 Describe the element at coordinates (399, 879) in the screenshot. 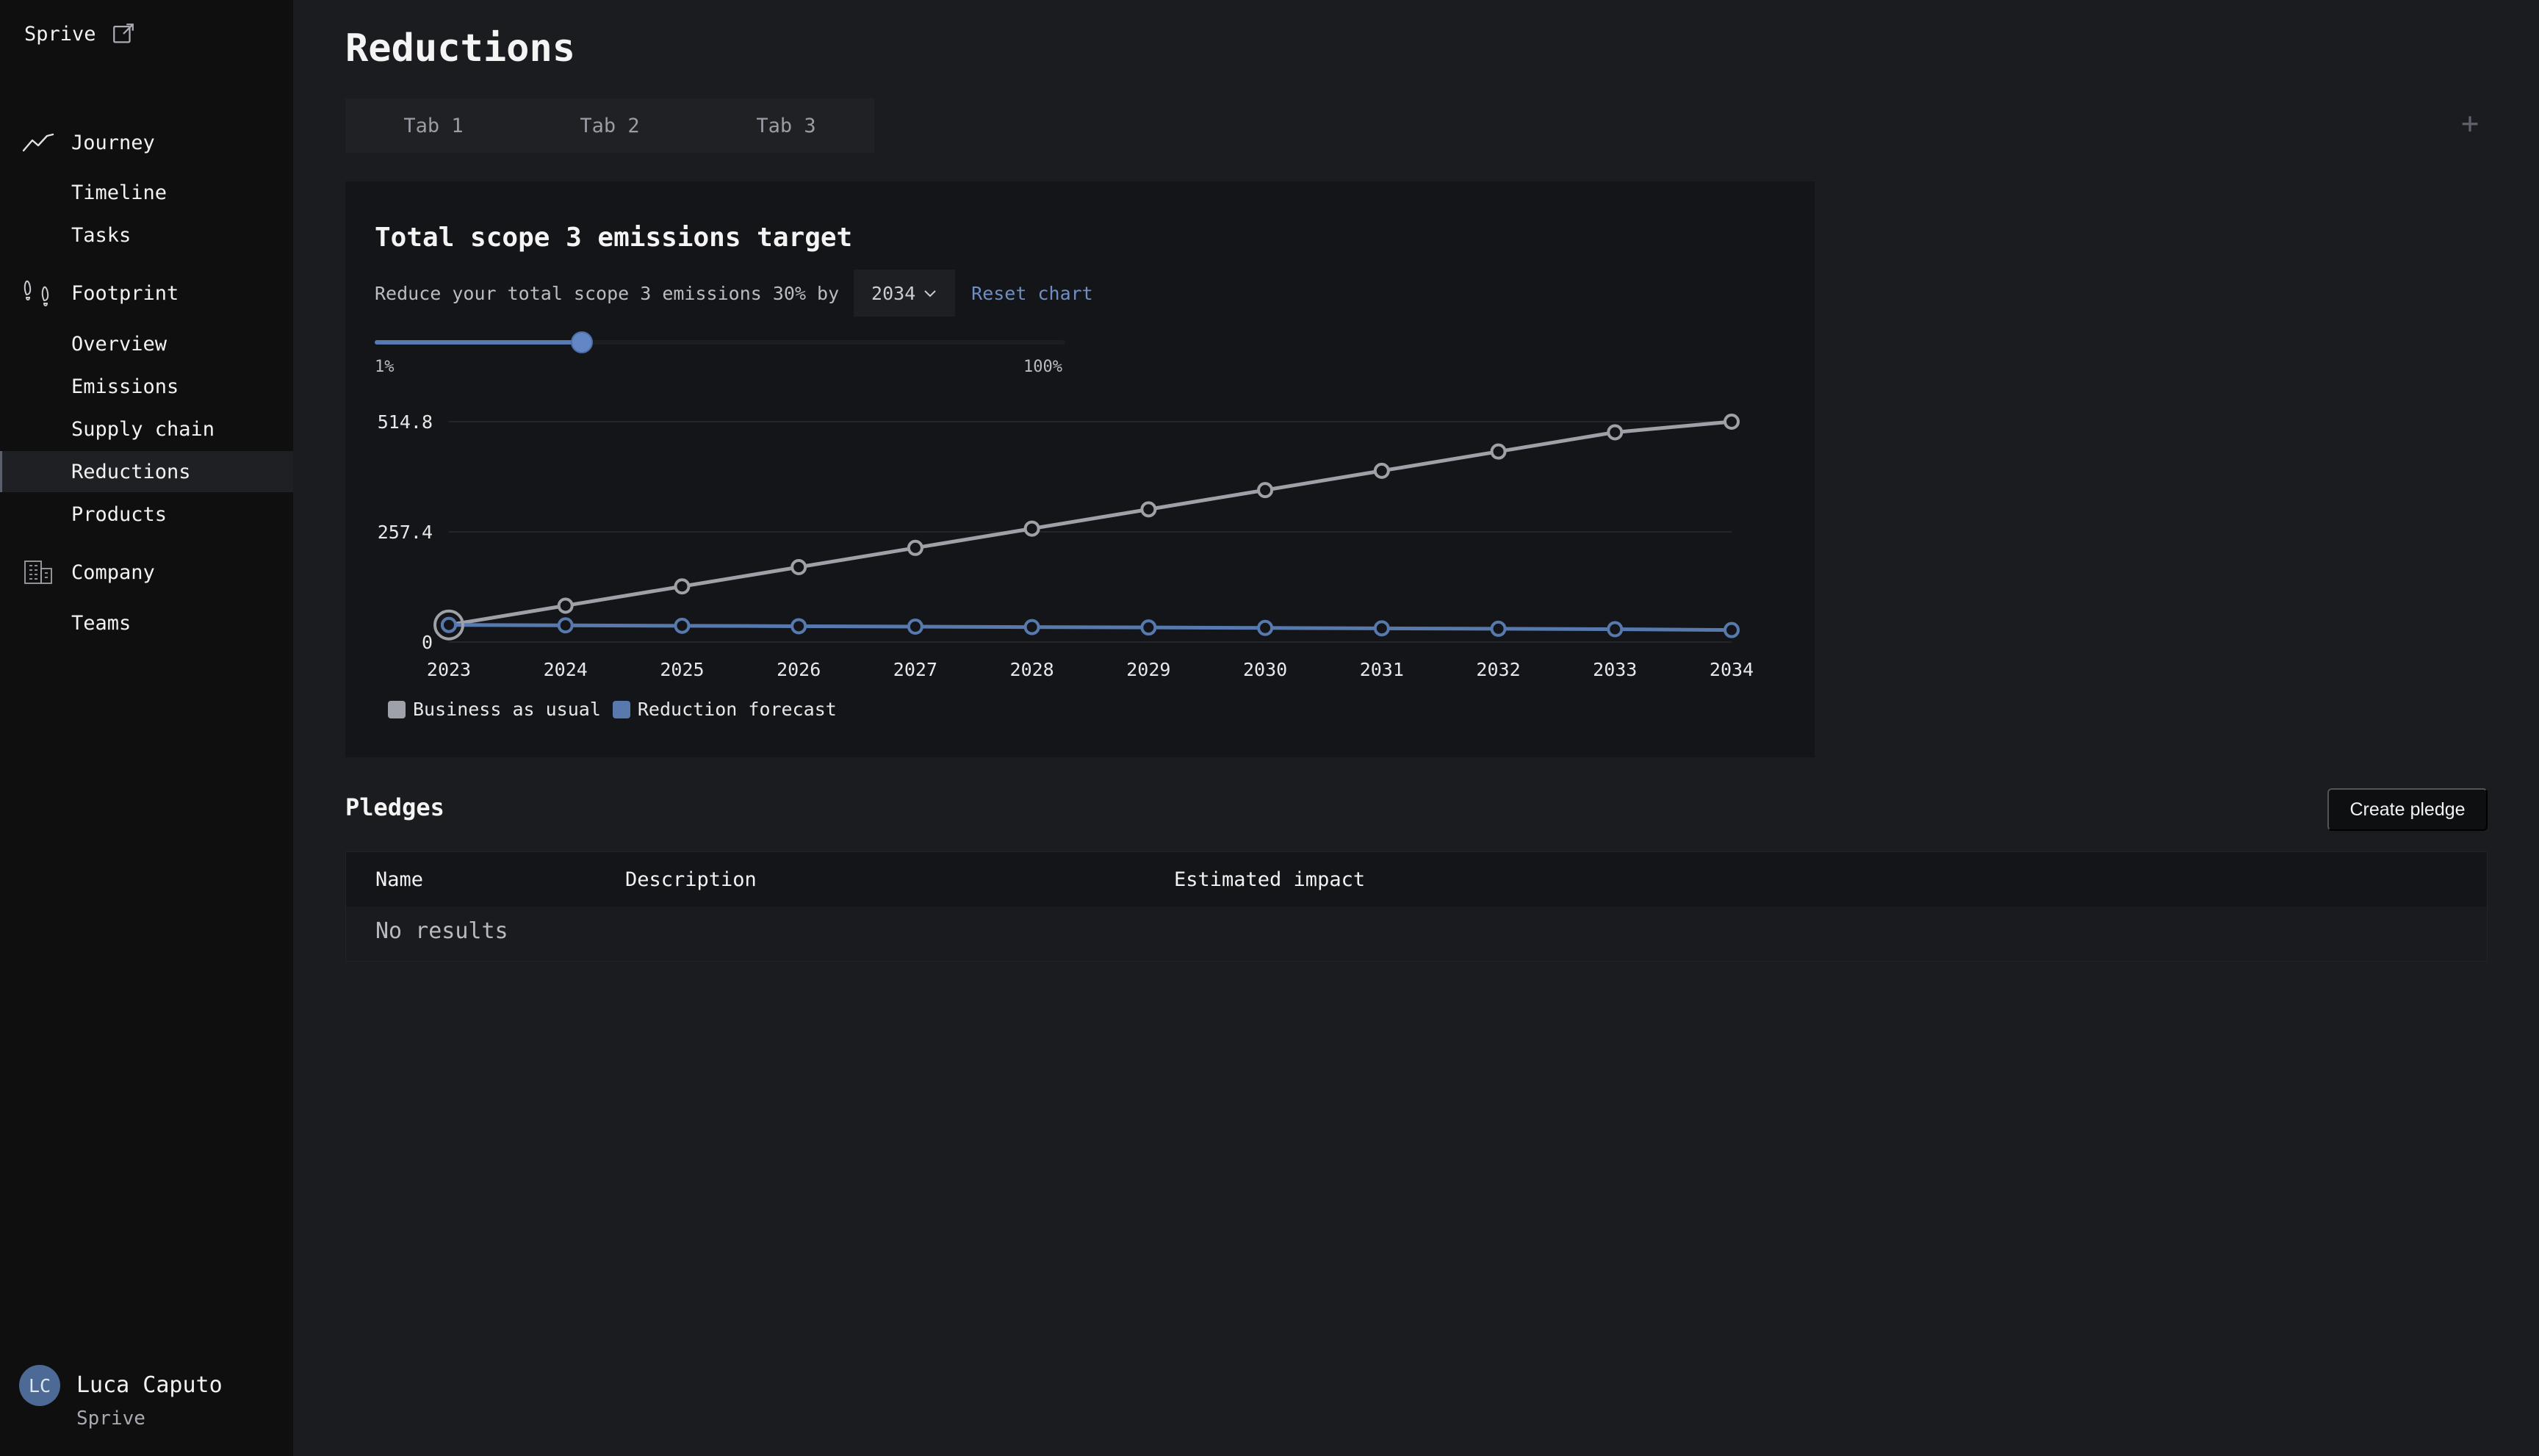

I see `column-header-name: Name` at that location.